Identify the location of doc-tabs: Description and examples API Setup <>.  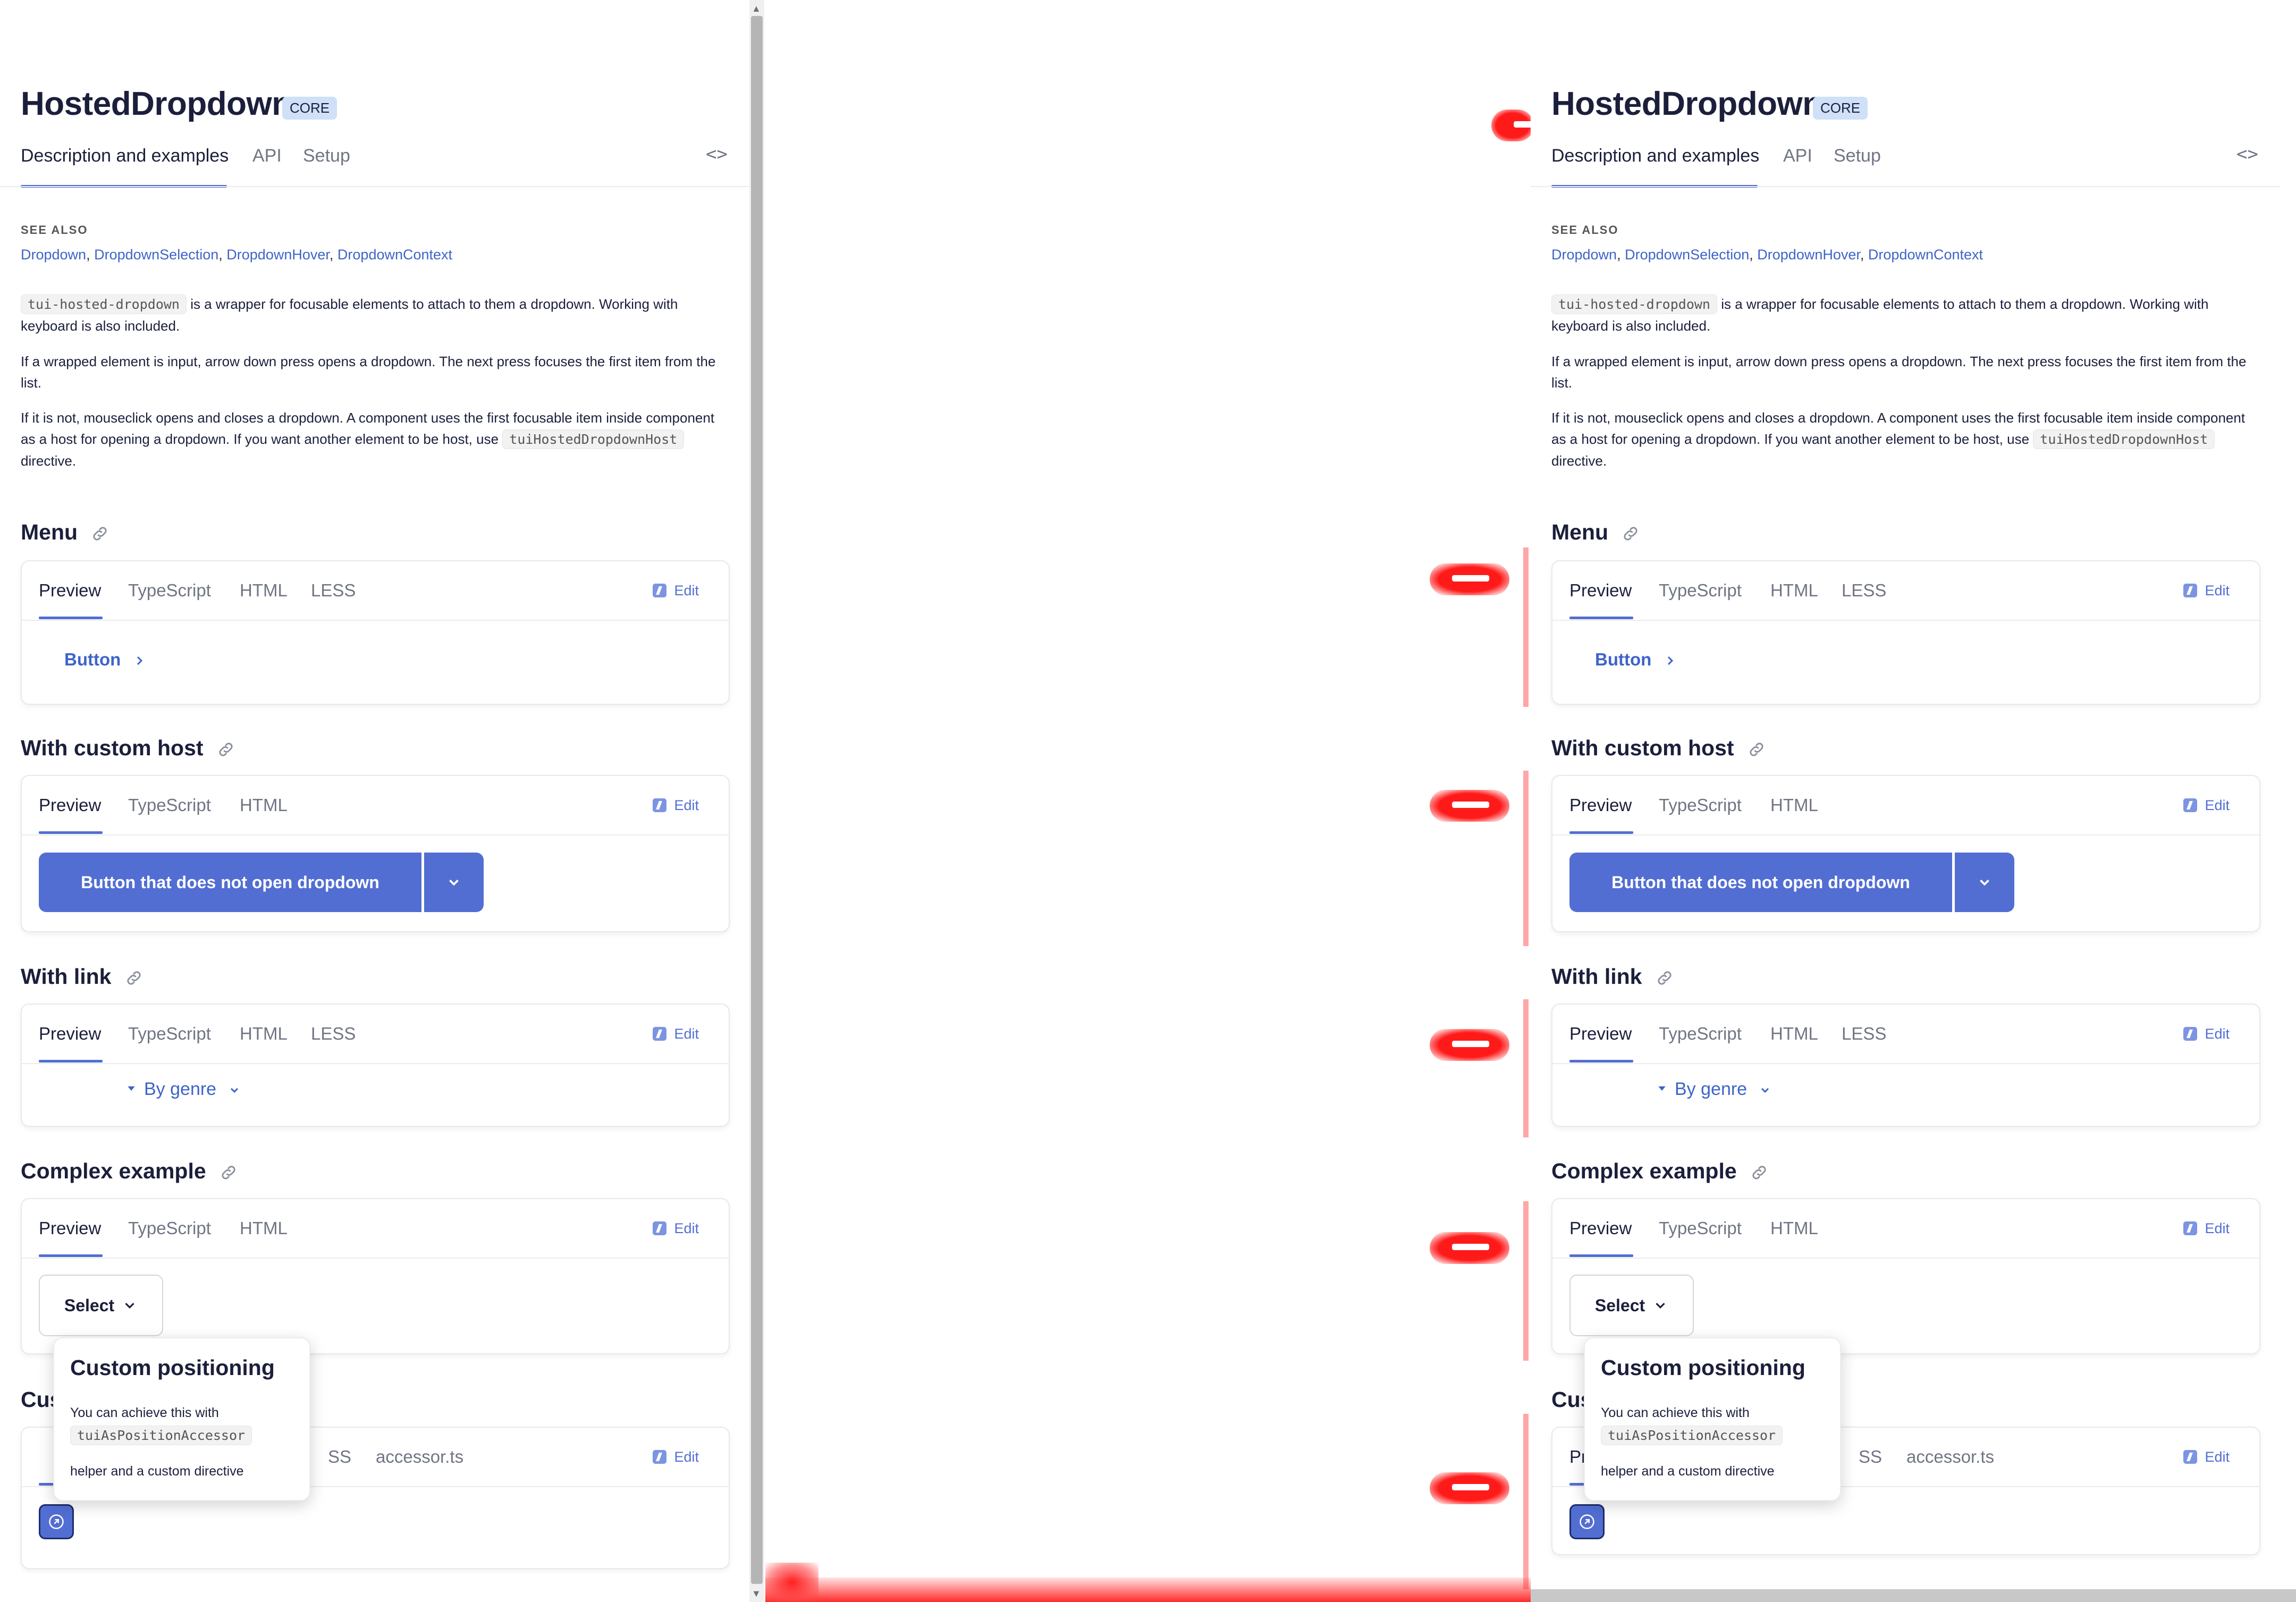
(374, 166).